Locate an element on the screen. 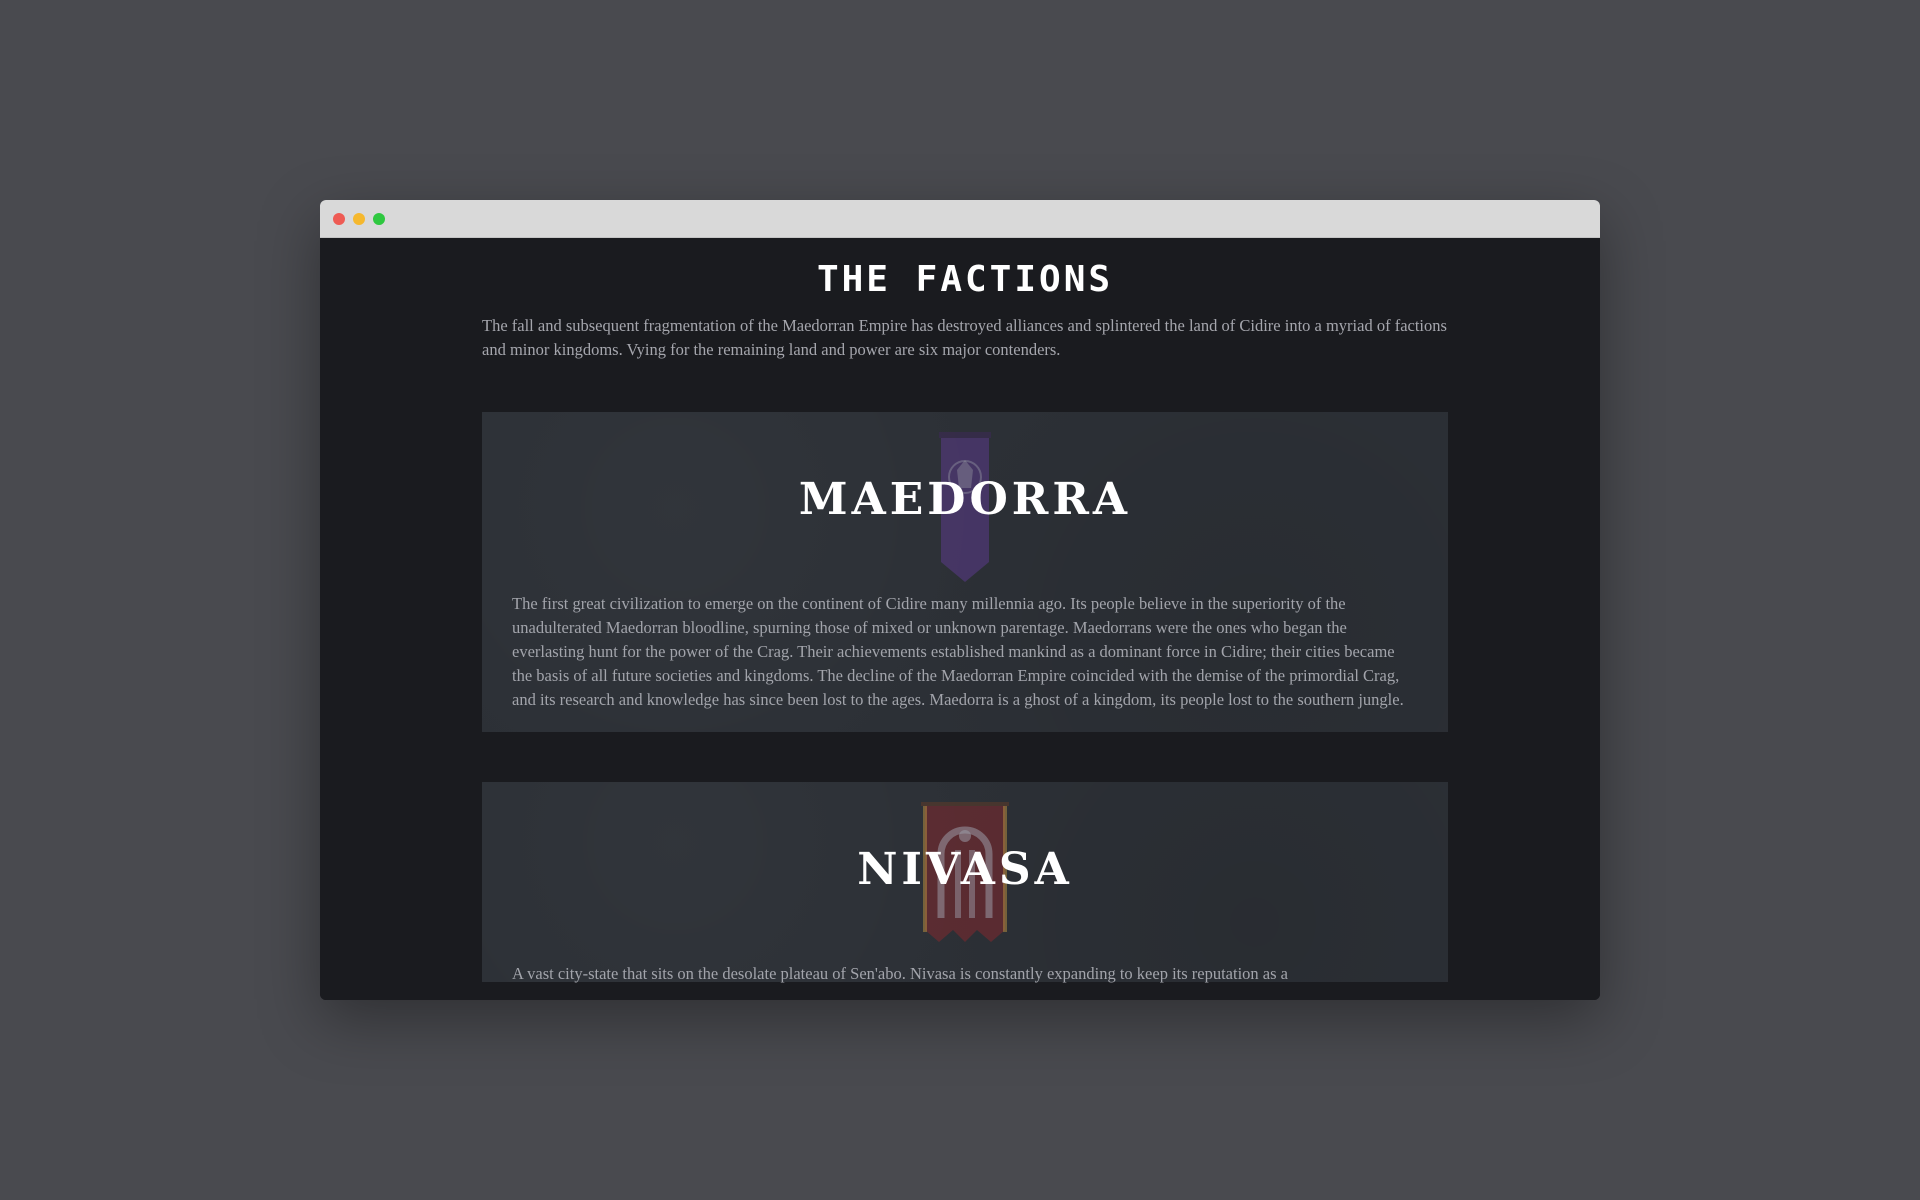 Image resolution: width=1920 pixels, height=1200 pixels. faction-name: Nivasa is located at coordinates (965, 869).